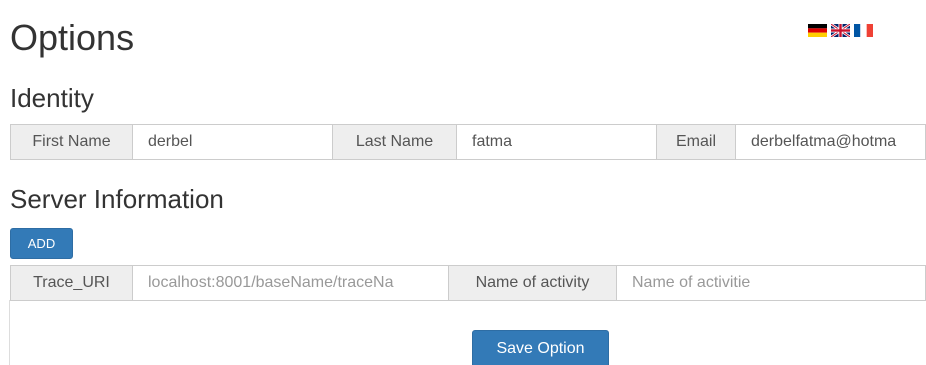 Image resolution: width=926 pixels, height=365 pixels. What do you see at coordinates (117, 199) in the screenshot?
I see `server-information-heading: Server Information` at bounding box center [117, 199].